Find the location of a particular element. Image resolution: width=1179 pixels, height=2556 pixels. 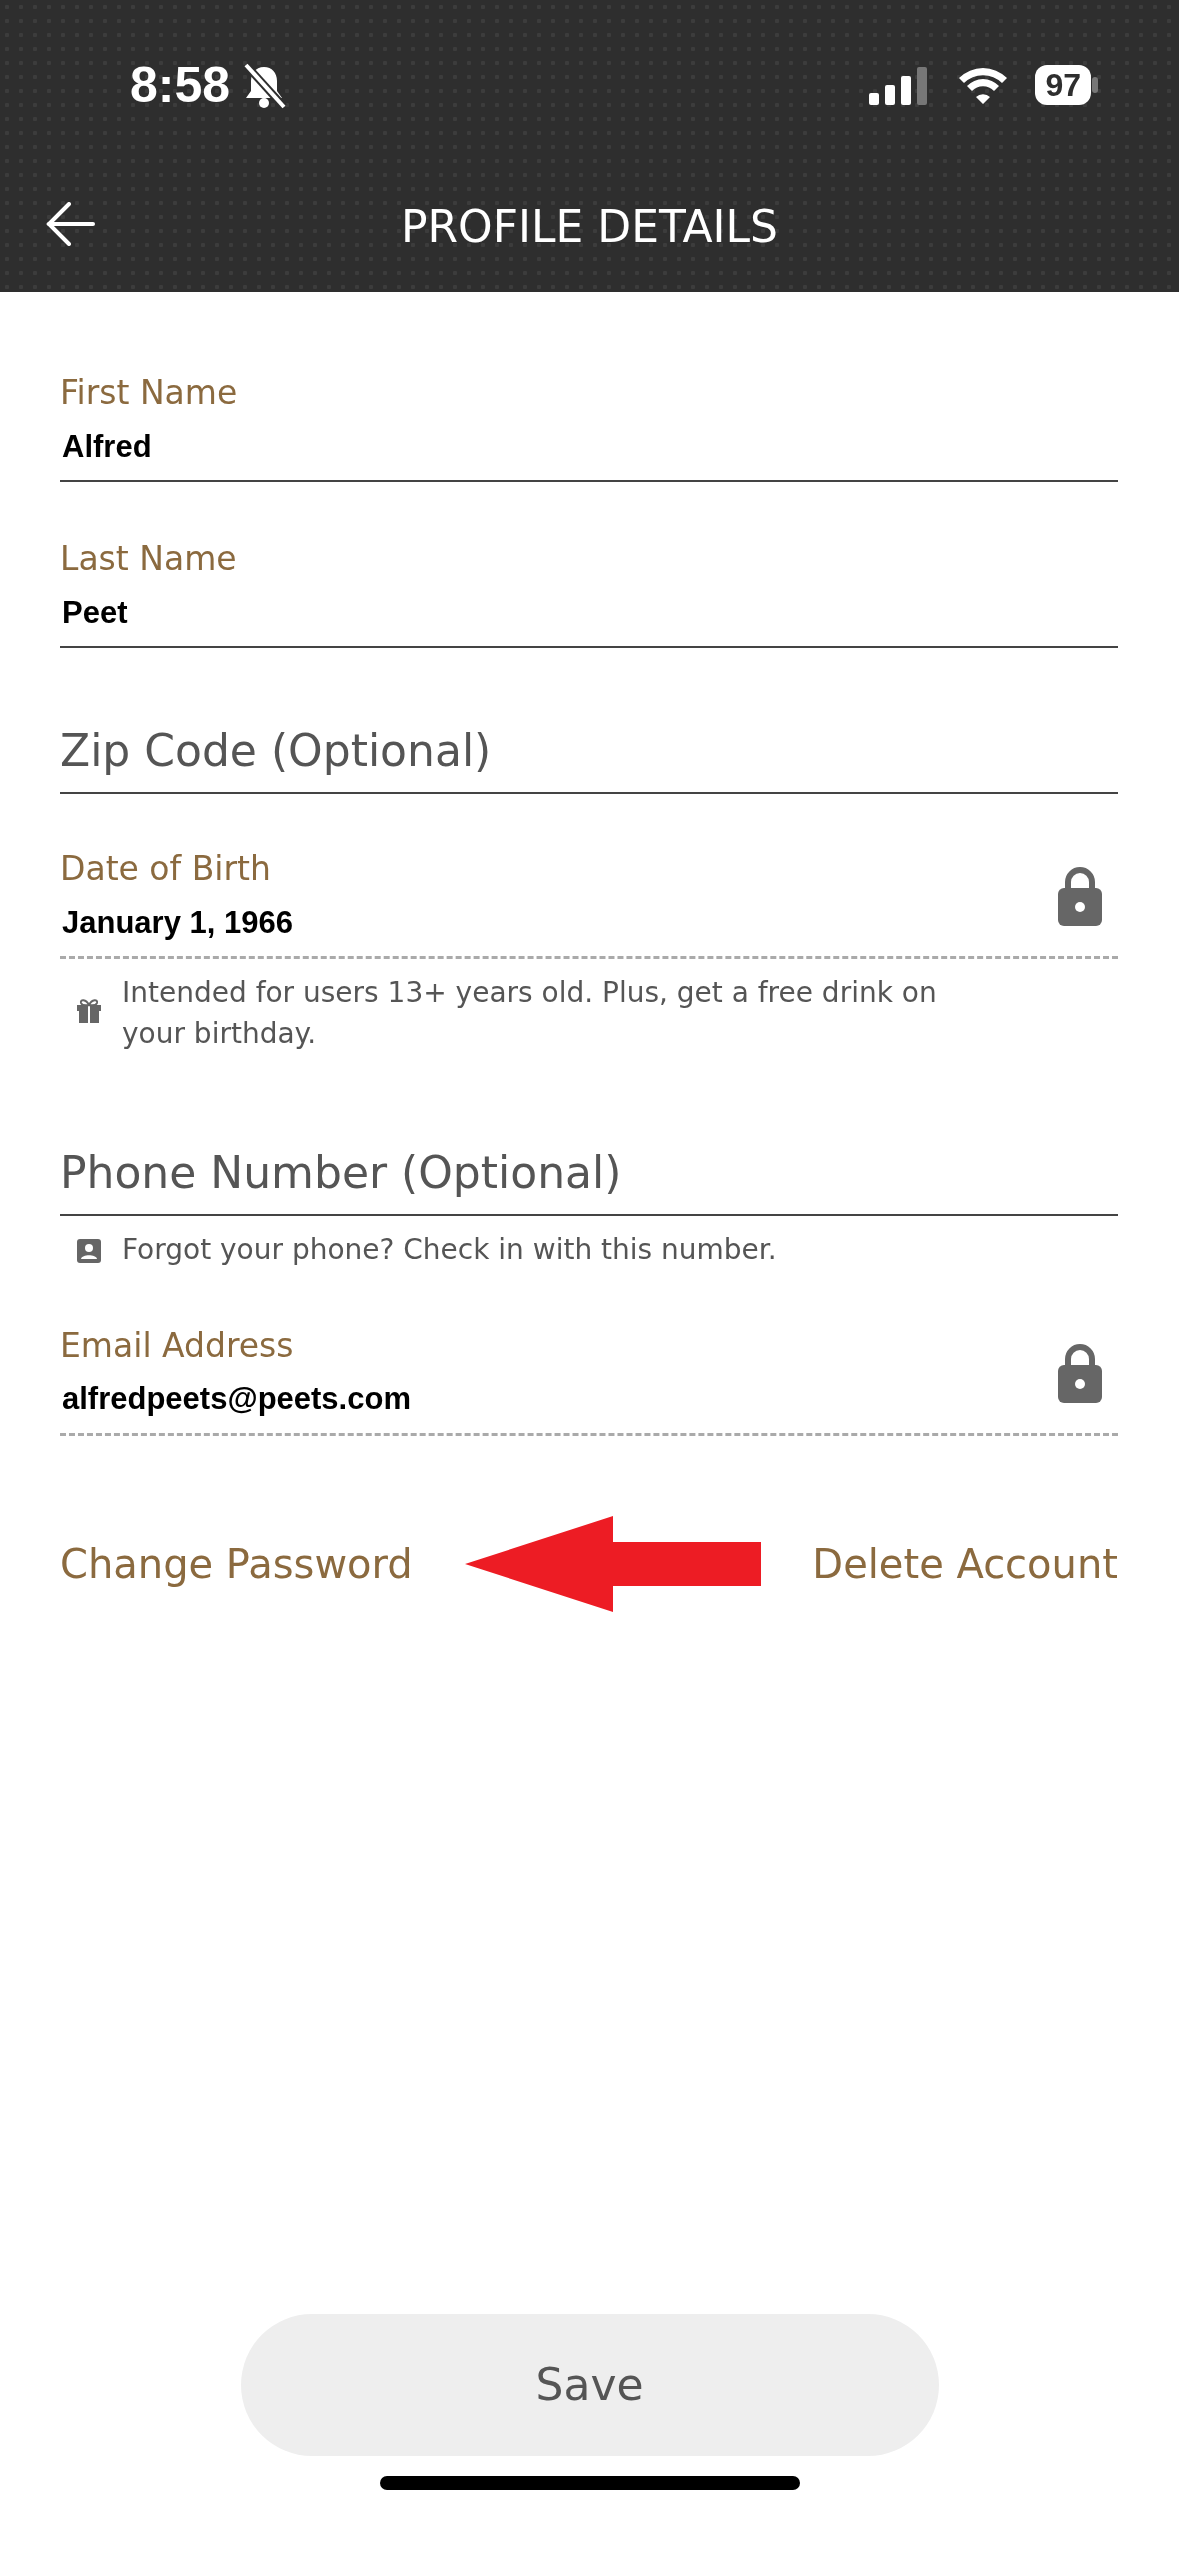

field-label: Date of Birth is located at coordinates (166, 869).